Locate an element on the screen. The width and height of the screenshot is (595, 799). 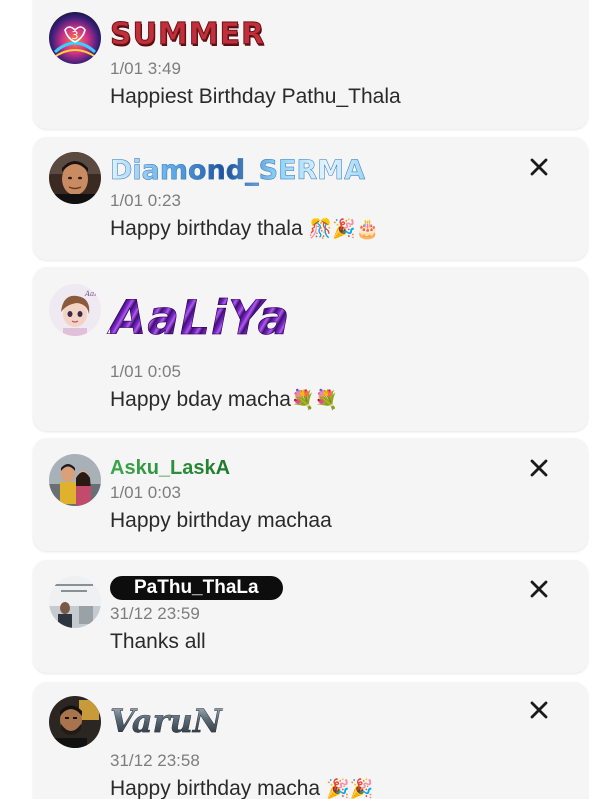
comment-time: 1/01 0:03 is located at coordinates (145, 492).